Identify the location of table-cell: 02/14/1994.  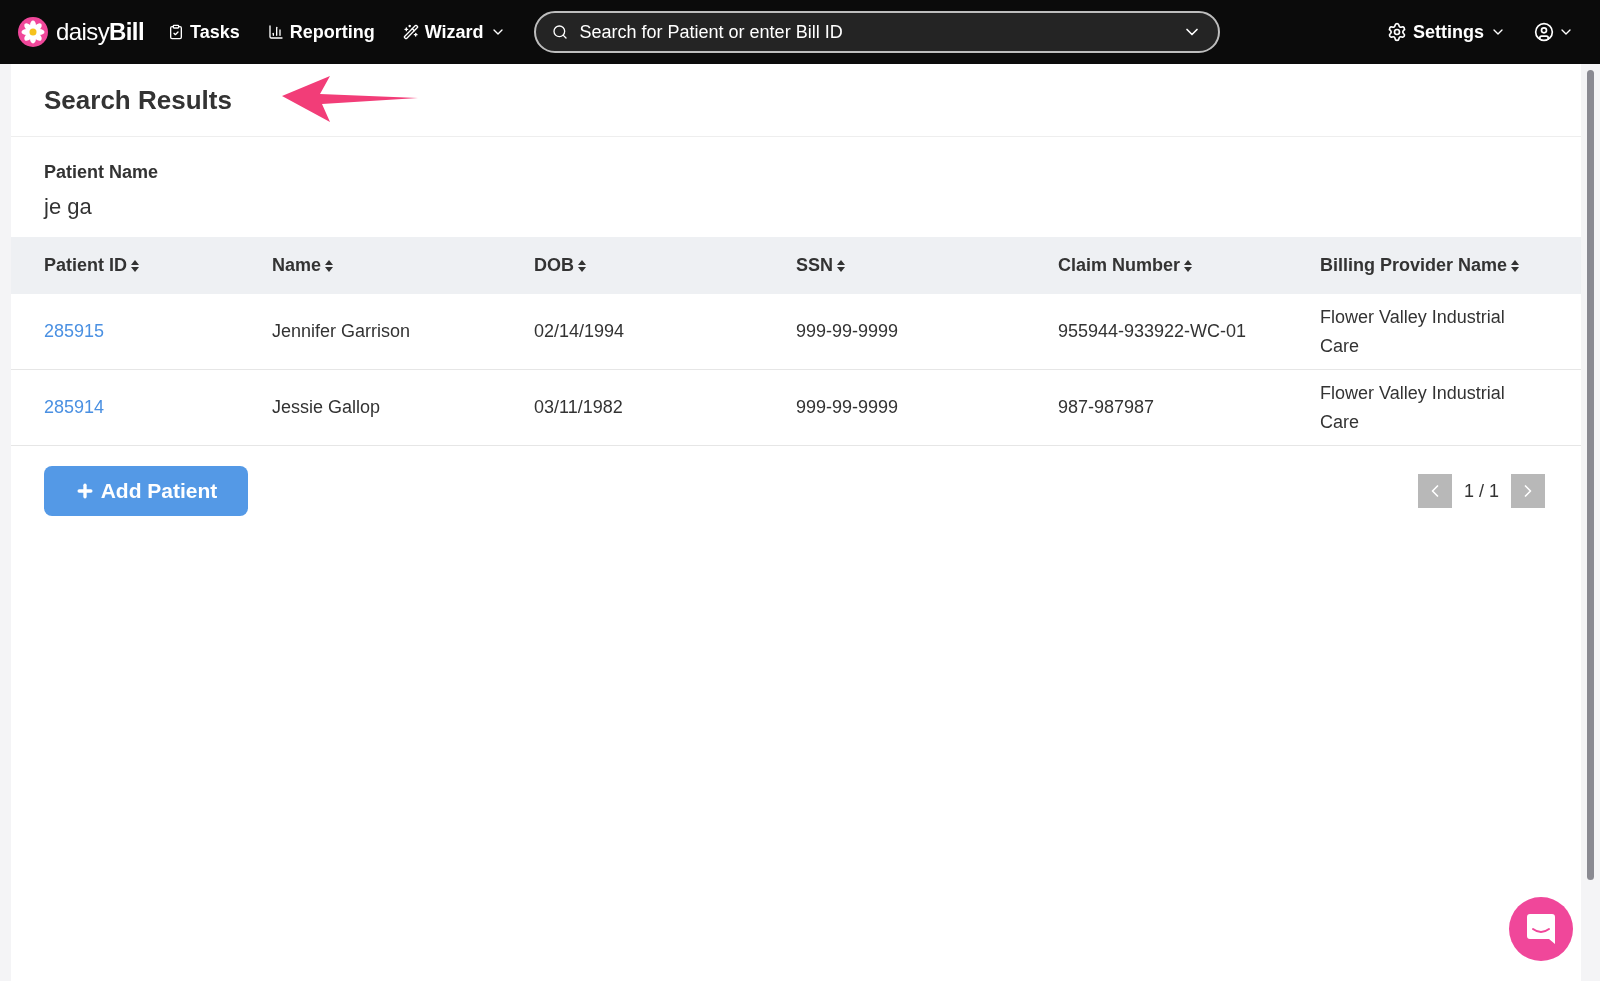
(579, 331).